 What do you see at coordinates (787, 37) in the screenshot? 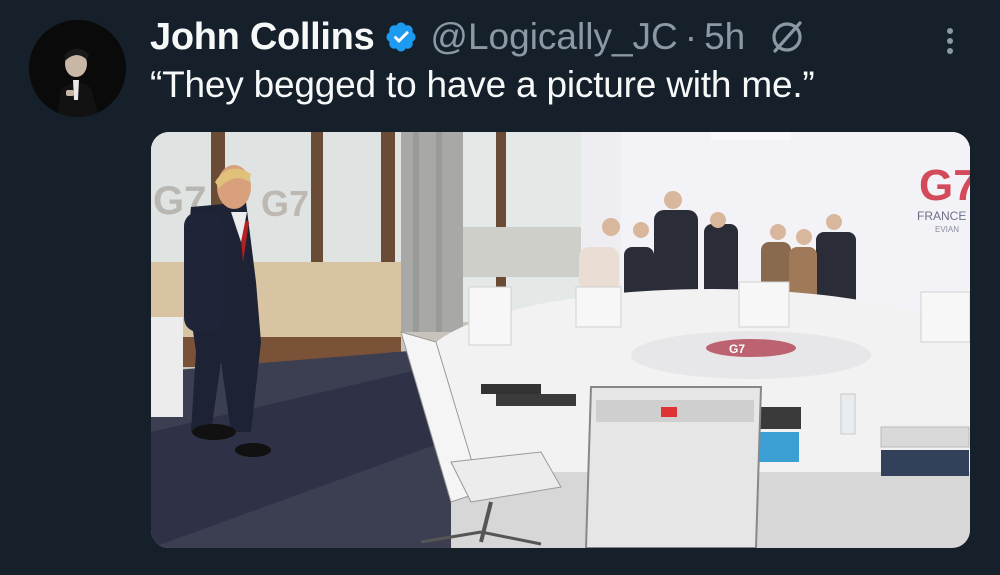
I see `grok-icon` at bounding box center [787, 37].